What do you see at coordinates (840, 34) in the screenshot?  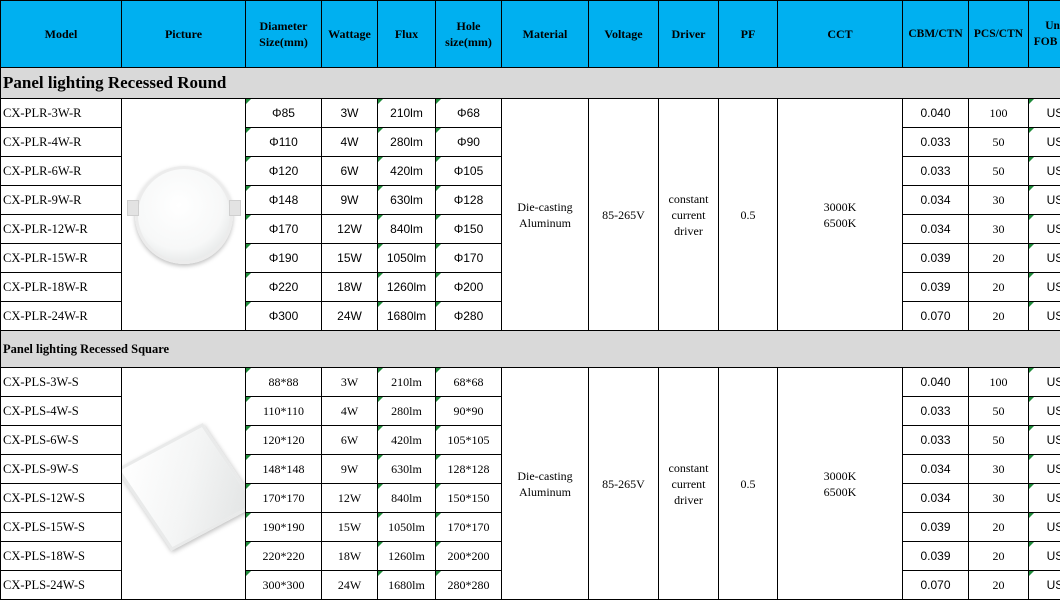 I see `header-cct: CCT` at bounding box center [840, 34].